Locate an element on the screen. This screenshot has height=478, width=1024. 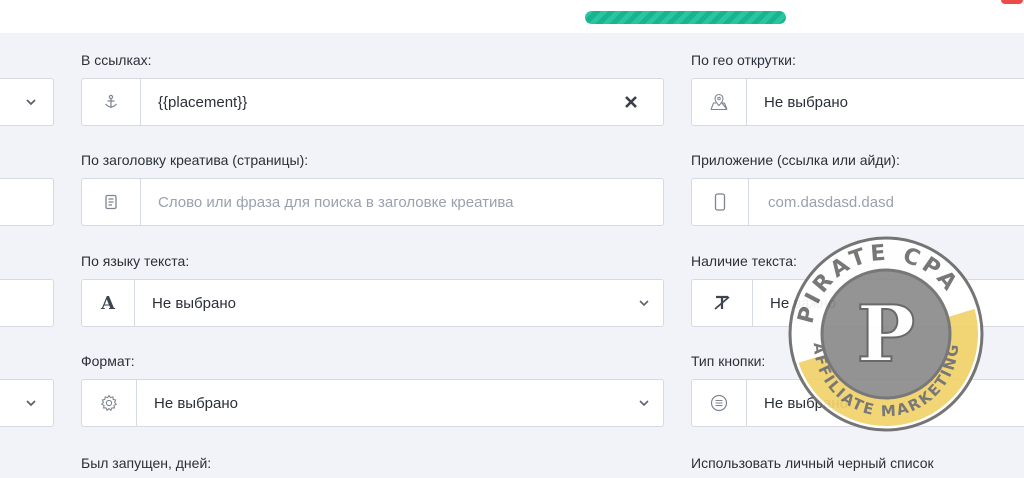
notification-icon is located at coordinates (1012, 2).